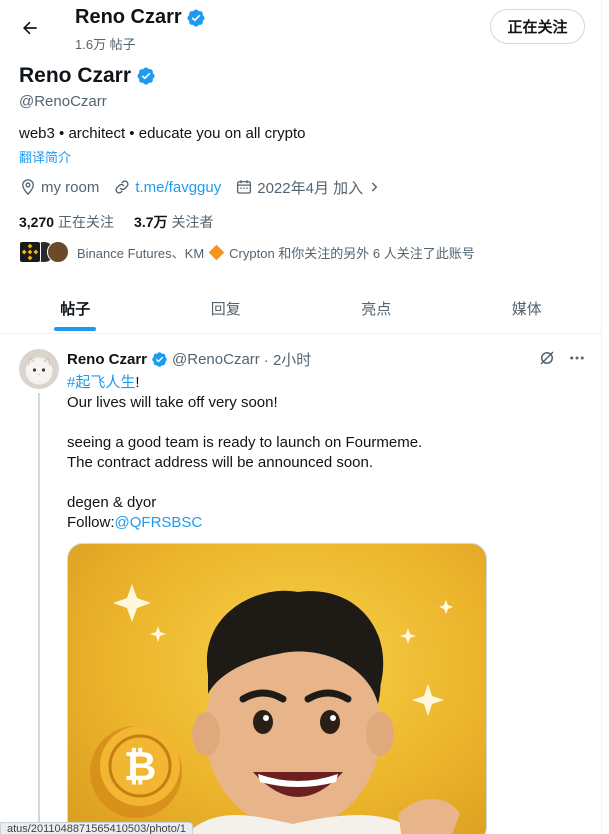 This screenshot has width=609, height=834. Describe the element at coordinates (178, 187) in the screenshot. I see `website-link: t.me/favgguy` at that location.